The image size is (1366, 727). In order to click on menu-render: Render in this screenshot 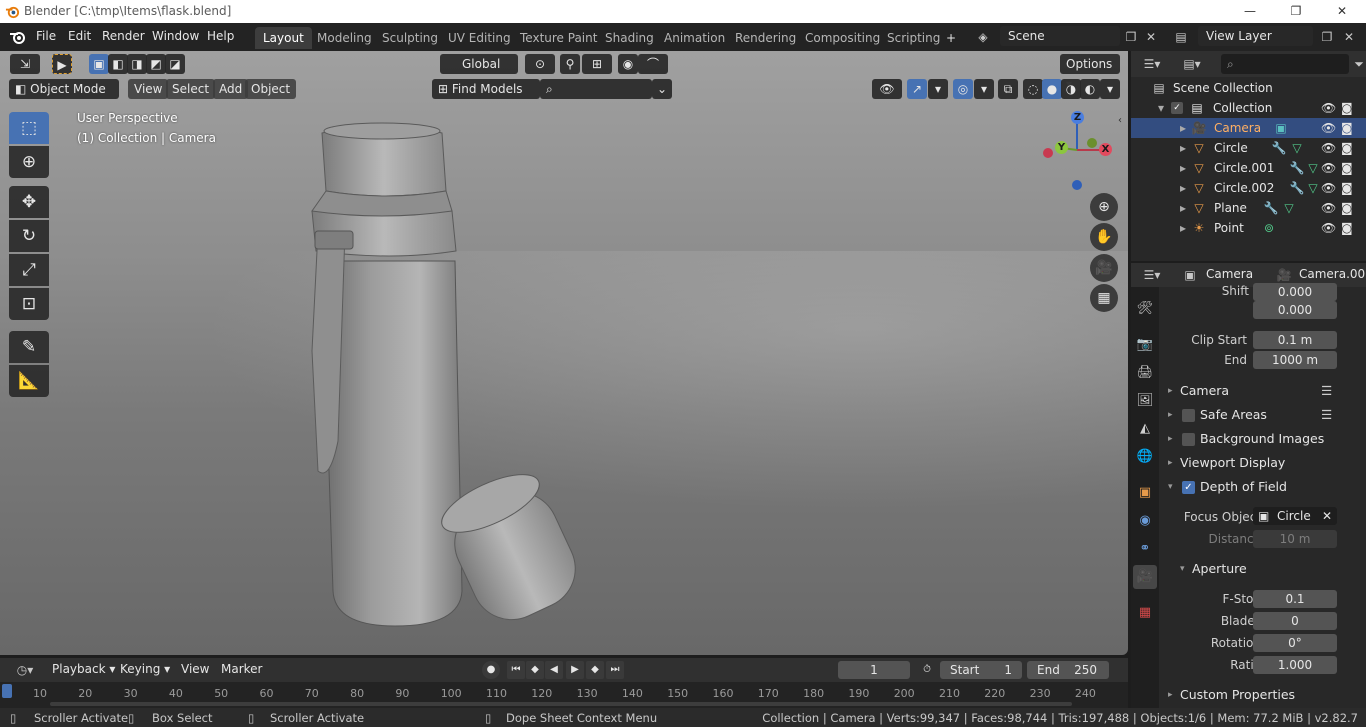, I will do `click(123, 36)`.